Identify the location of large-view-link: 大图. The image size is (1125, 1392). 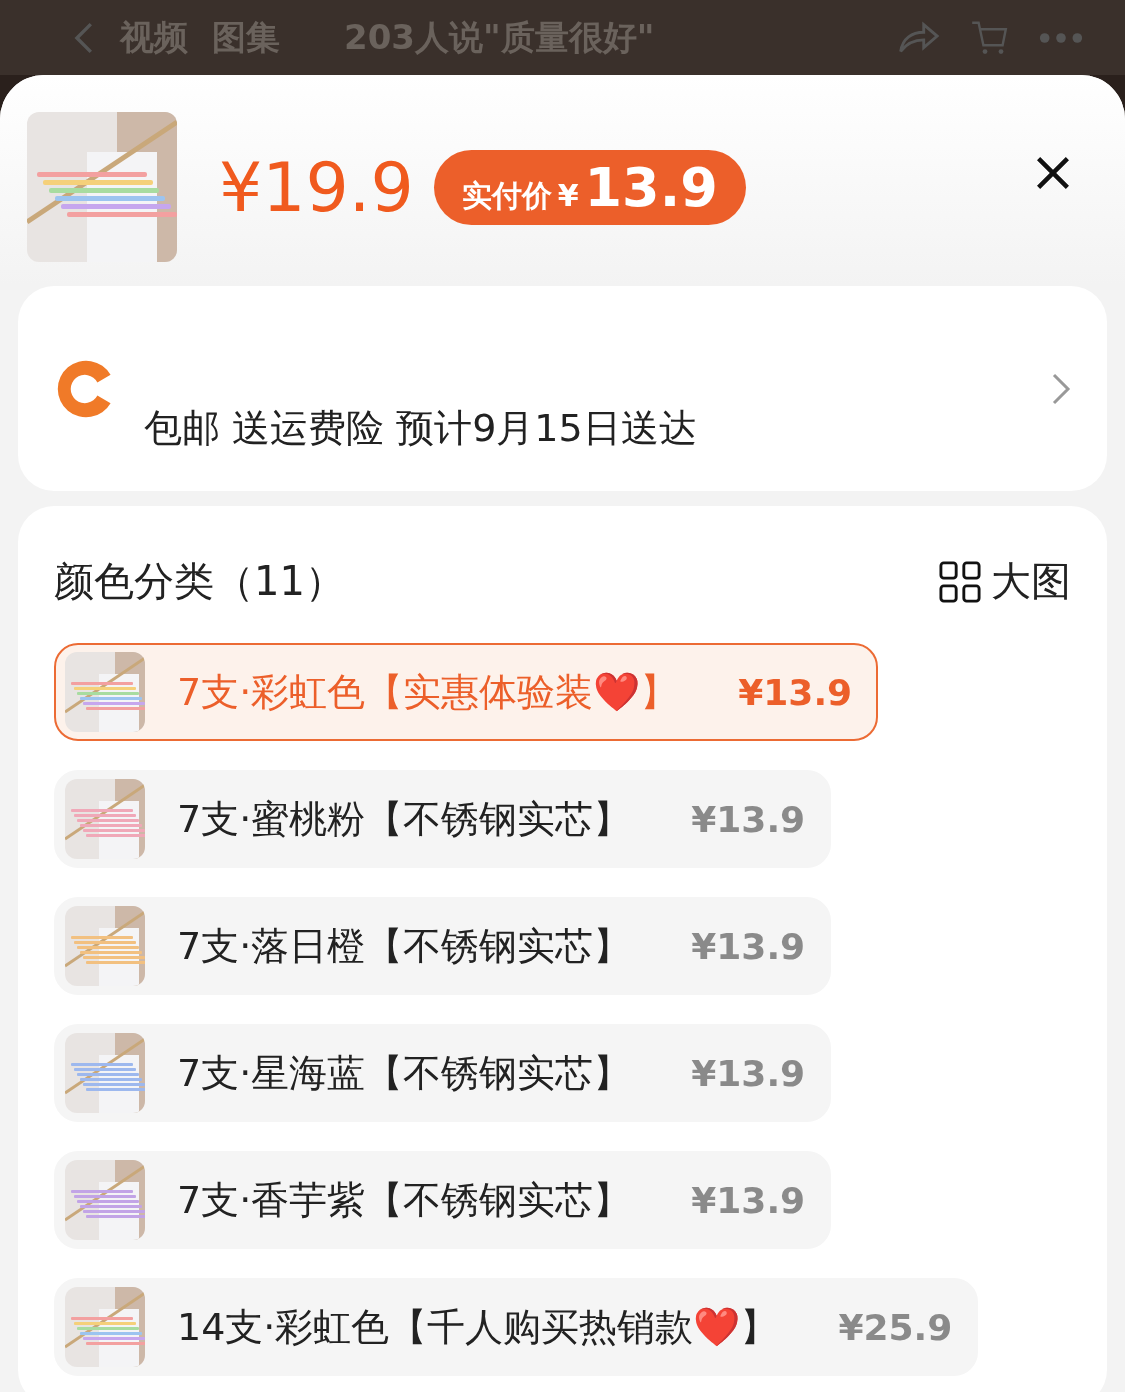
(1031, 581).